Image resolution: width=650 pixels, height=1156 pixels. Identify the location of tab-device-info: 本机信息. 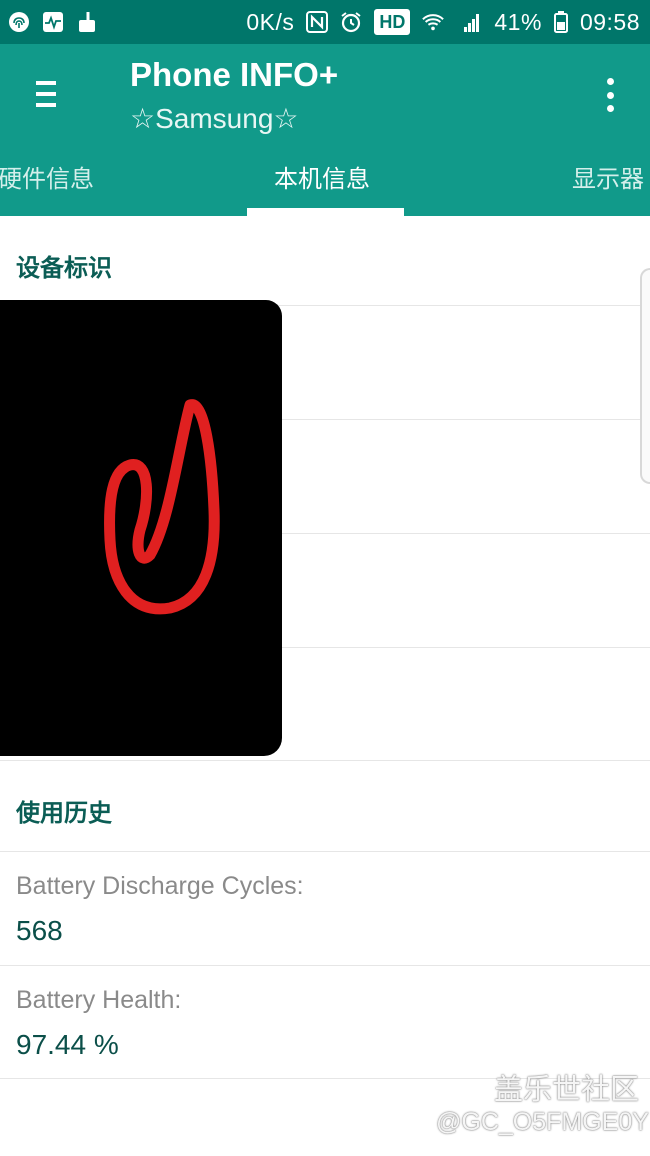
(322, 180).